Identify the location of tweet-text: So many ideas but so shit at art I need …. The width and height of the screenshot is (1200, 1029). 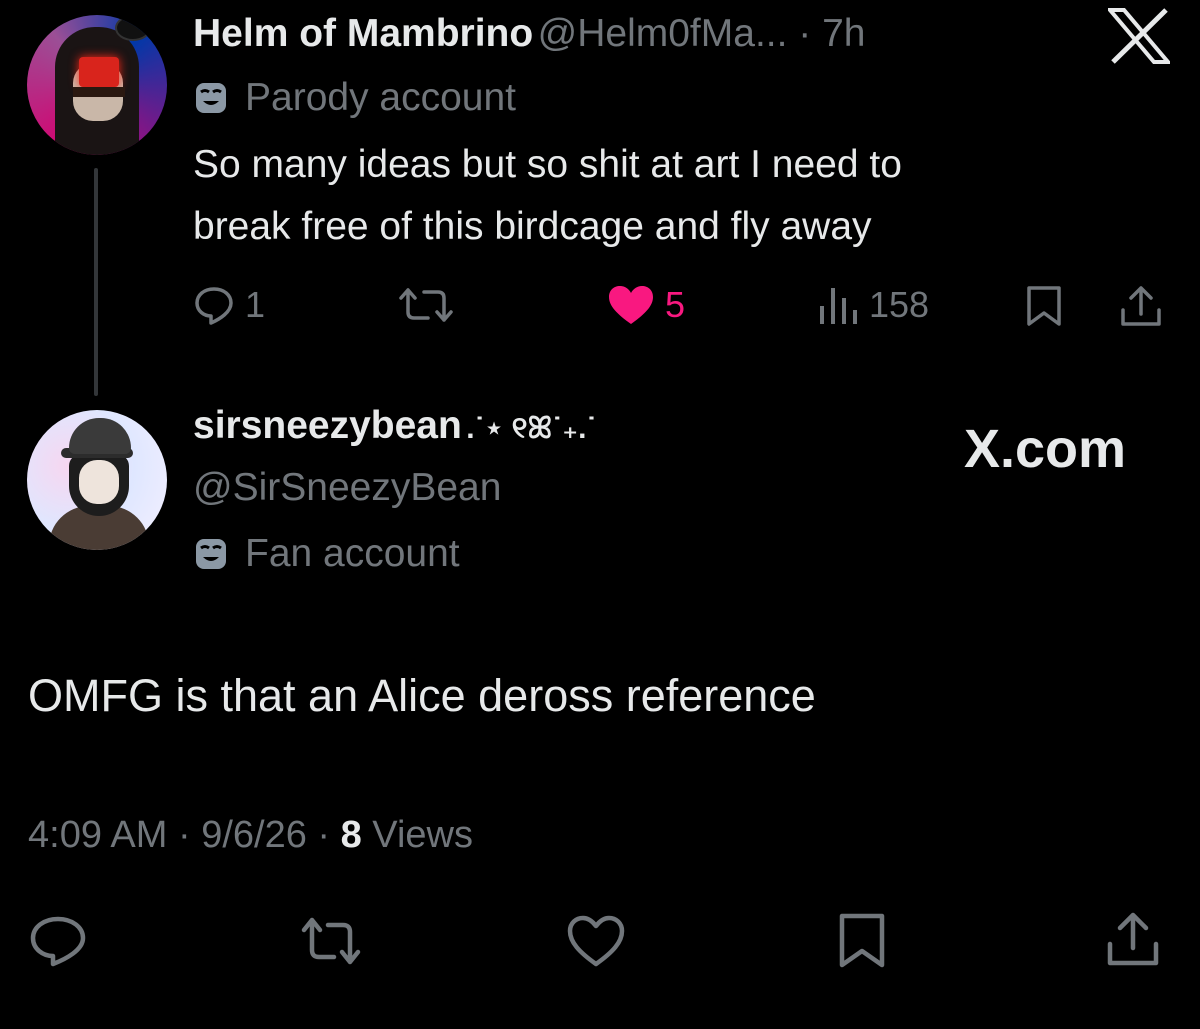
(547, 196).